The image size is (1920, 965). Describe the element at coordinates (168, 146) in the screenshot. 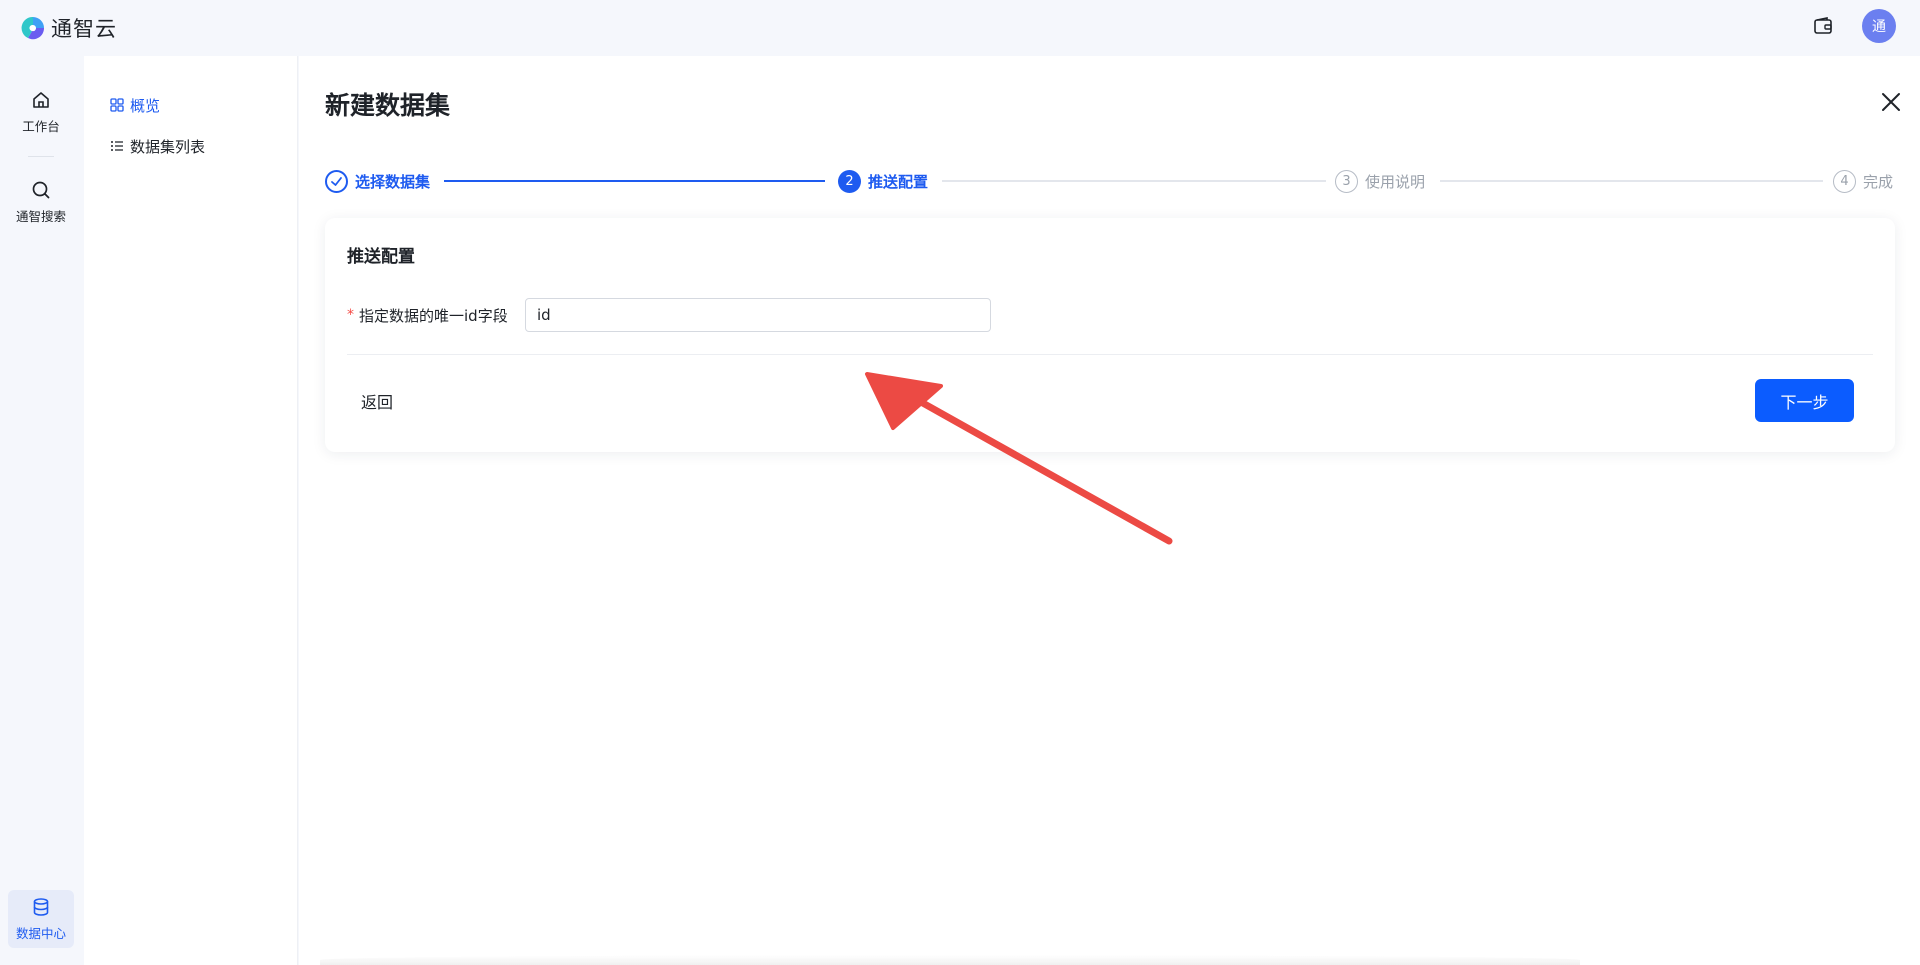

I see `subnav-item-label: 数据集列表` at that location.